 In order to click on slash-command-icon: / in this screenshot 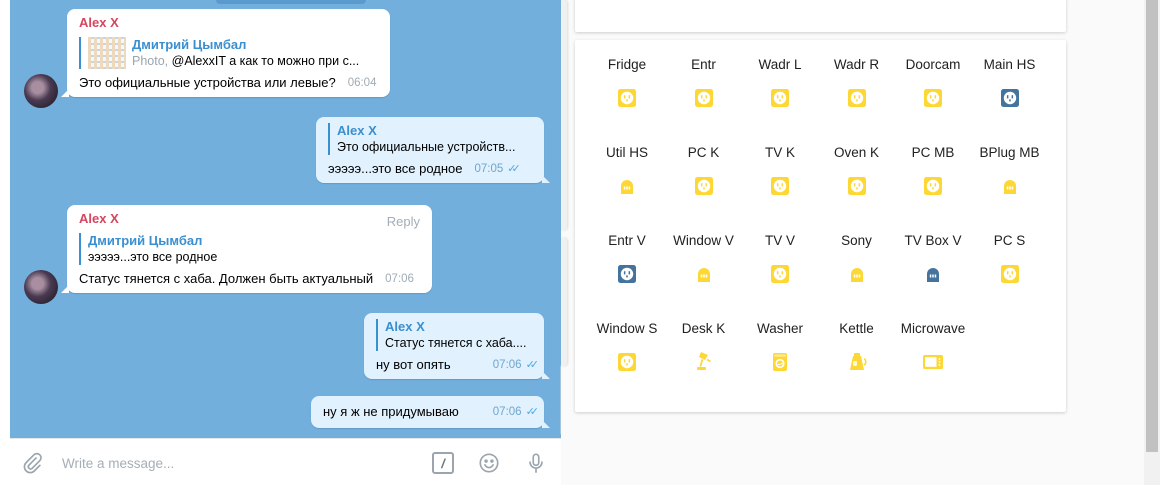, I will do `click(443, 463)`.